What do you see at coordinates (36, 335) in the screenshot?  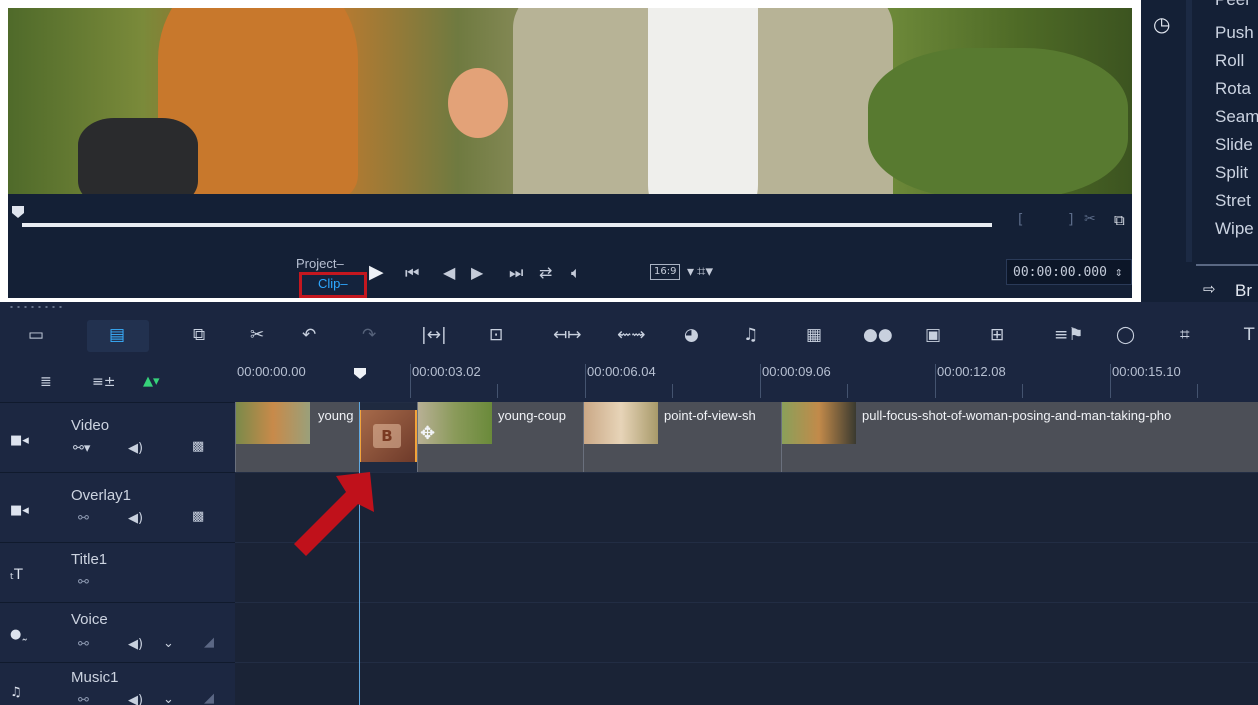 I see `storyboard-view-icon: ▭` at bounding box center [36, 335].